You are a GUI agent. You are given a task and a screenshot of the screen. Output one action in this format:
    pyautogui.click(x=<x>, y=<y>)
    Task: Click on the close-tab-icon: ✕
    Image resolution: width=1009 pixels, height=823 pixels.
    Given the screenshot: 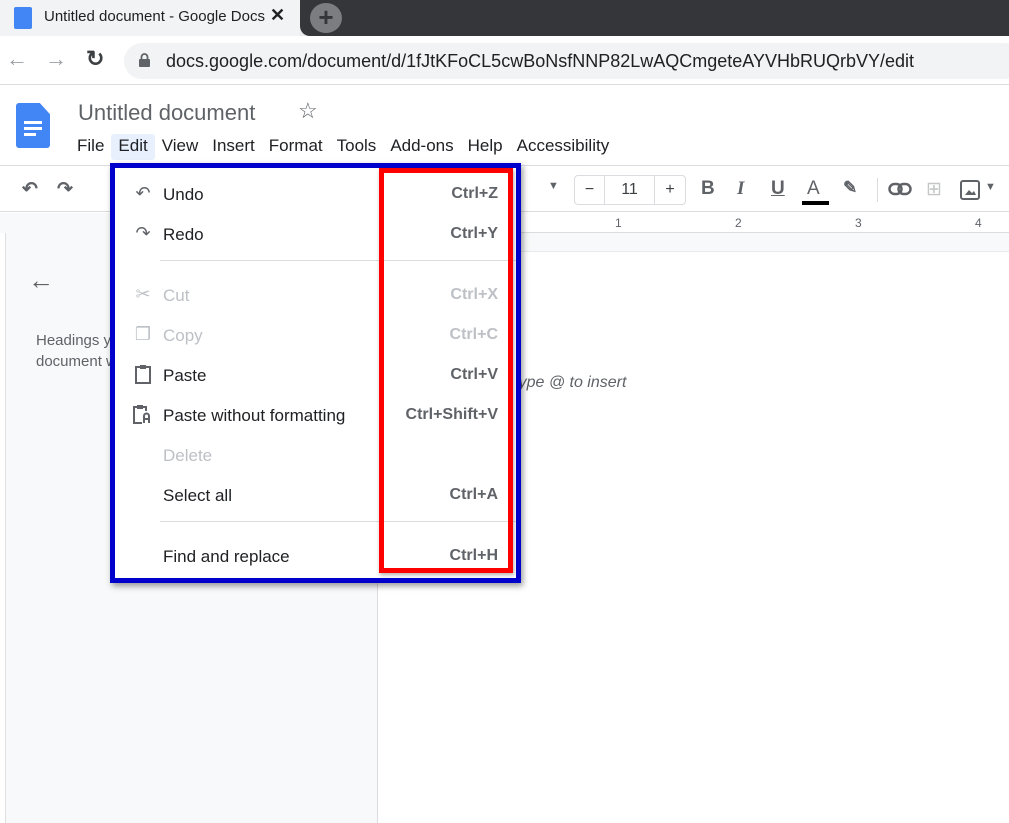 What is the action you would take?
    pyautogui.click(x=277, y=15)
    